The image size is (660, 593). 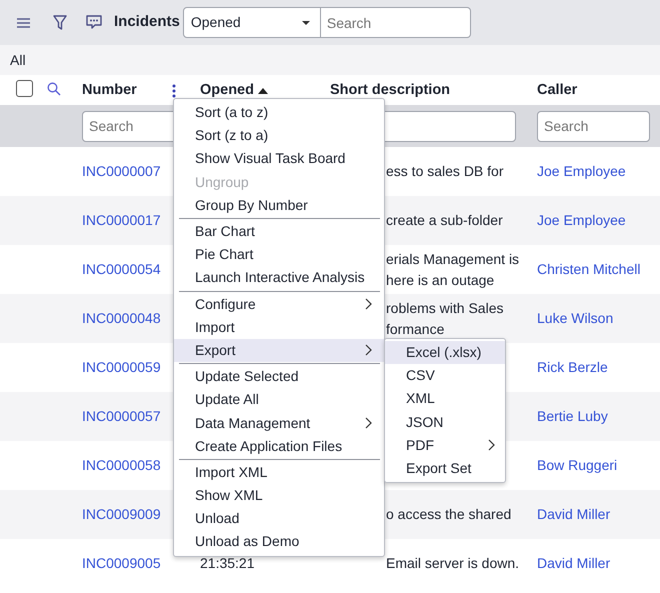 What do you see at coordinates (121, 563) in the screenshot?
I see `incident-link: INC0009005` at bounding box center [121, 563].